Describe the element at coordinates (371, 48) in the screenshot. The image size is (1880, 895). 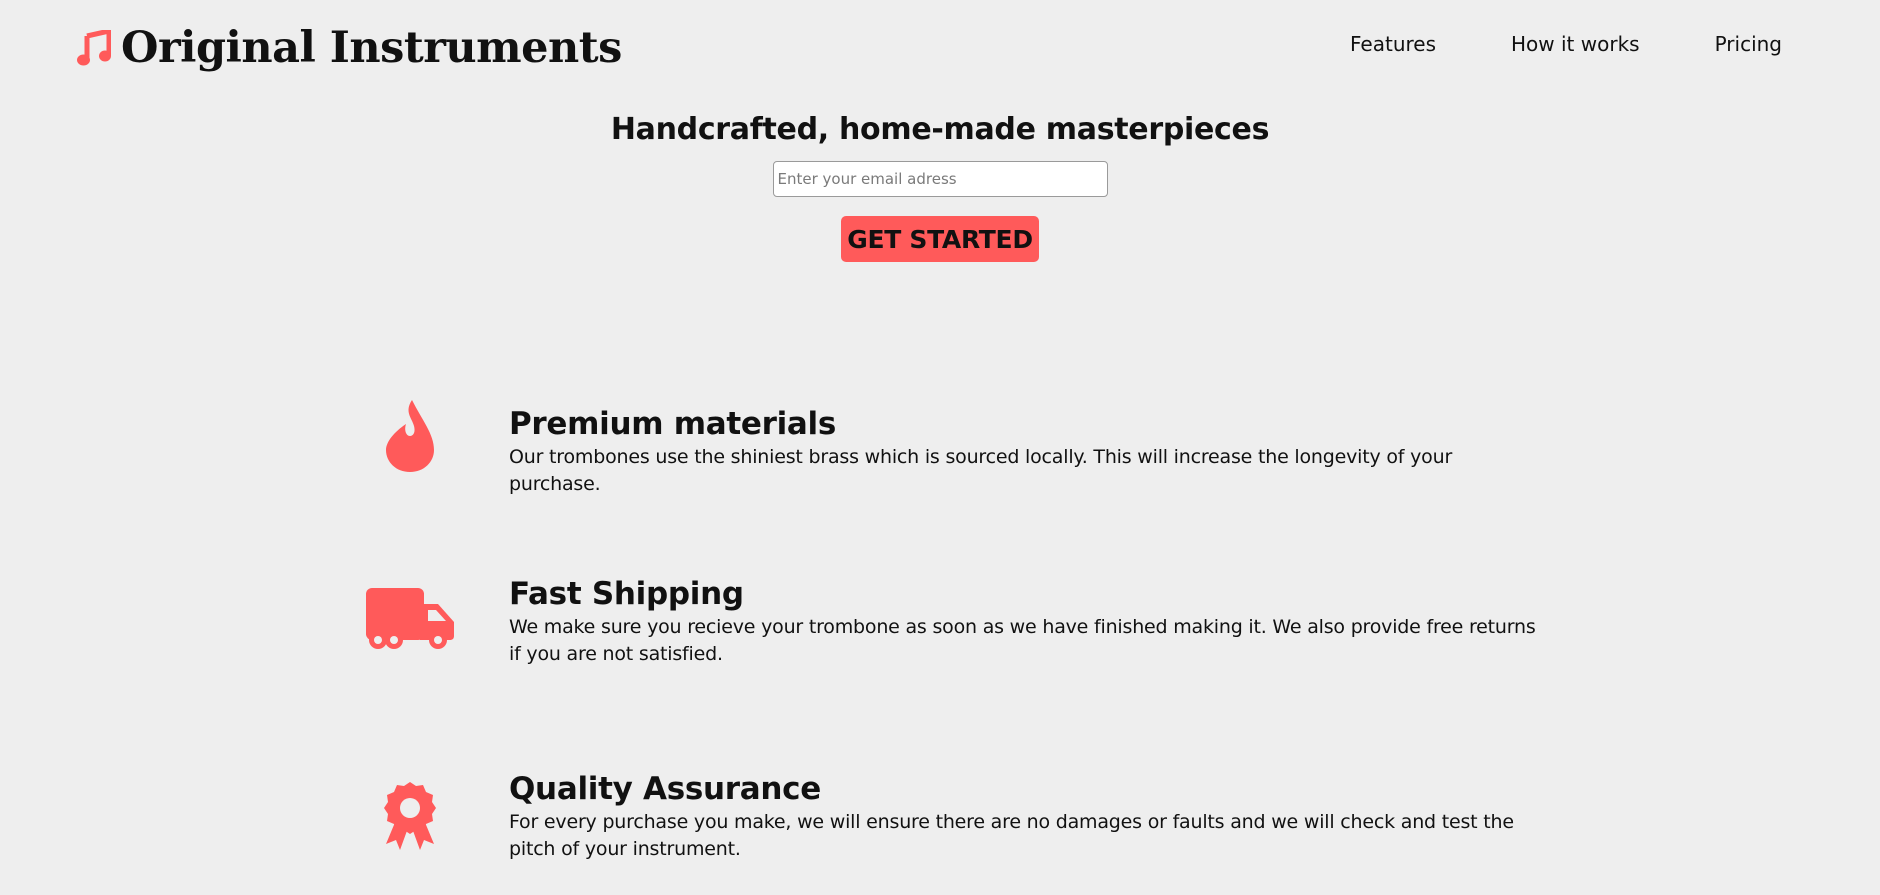
I see `logo-text: Original Instruments` at that location.